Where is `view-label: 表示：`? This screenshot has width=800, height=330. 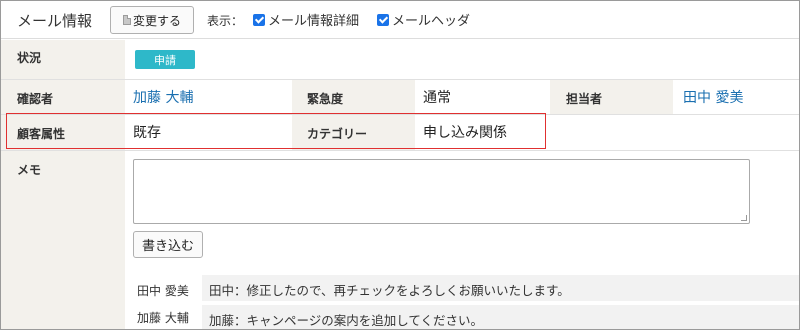
view-label: 表示： is located at coordinates (225, 21).